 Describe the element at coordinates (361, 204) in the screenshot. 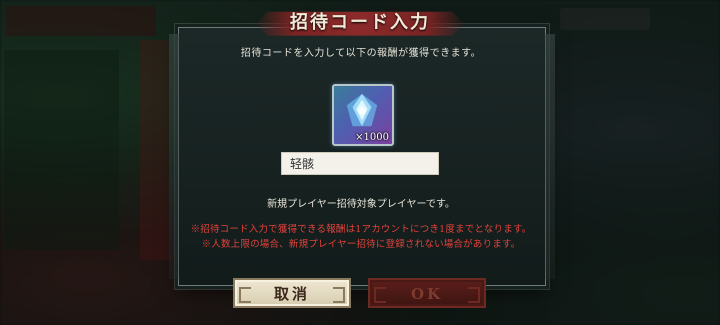

I see `eligibility-text: 新規プレイヤー招待対象プレイヤーです。` at that location.